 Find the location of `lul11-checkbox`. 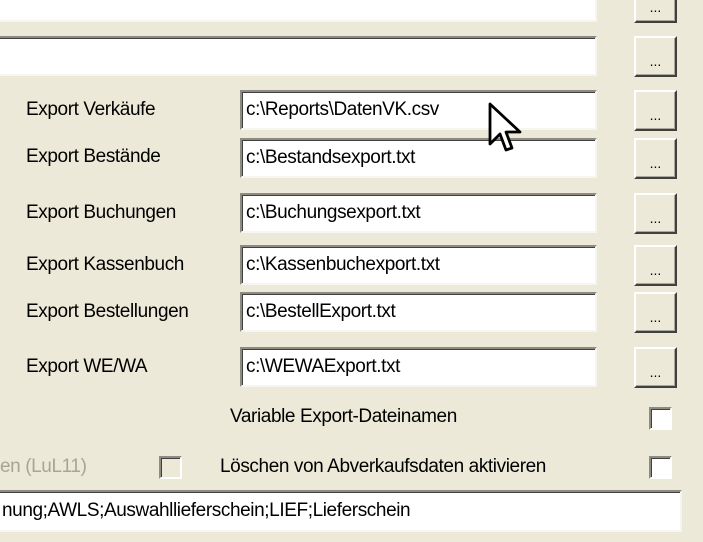

lul11-checkbox is located at coordinates (170, 467).